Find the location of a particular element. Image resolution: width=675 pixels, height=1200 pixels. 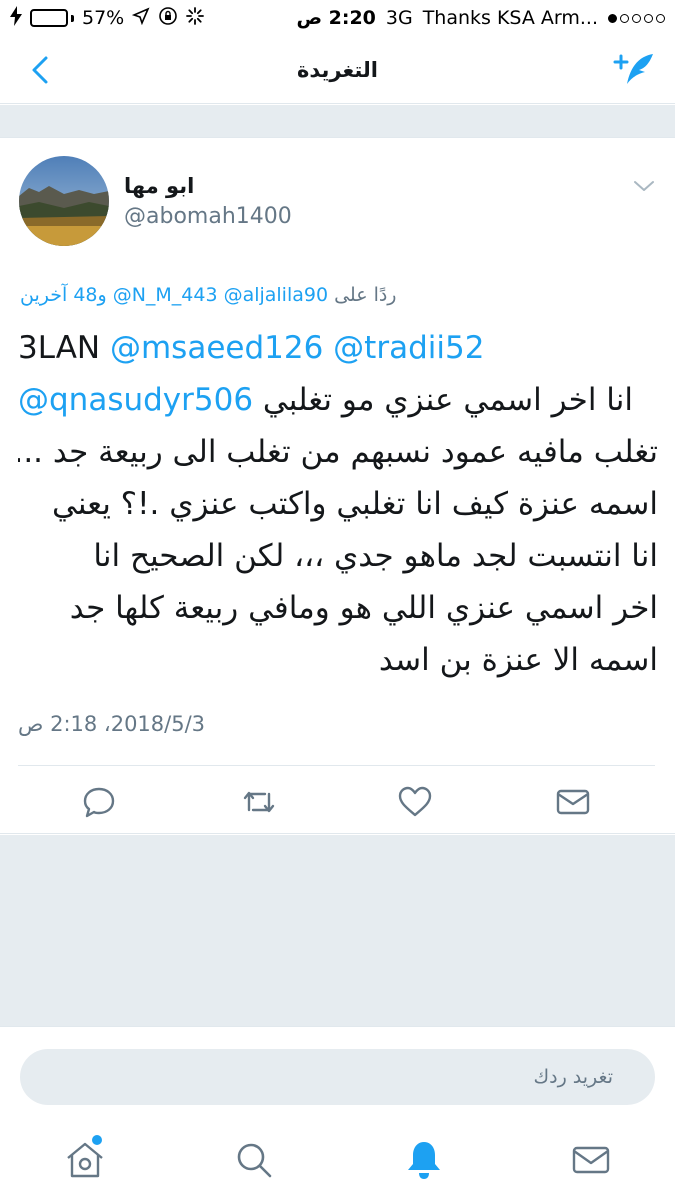

direct-message-icon is located at coordinates (573, 802).